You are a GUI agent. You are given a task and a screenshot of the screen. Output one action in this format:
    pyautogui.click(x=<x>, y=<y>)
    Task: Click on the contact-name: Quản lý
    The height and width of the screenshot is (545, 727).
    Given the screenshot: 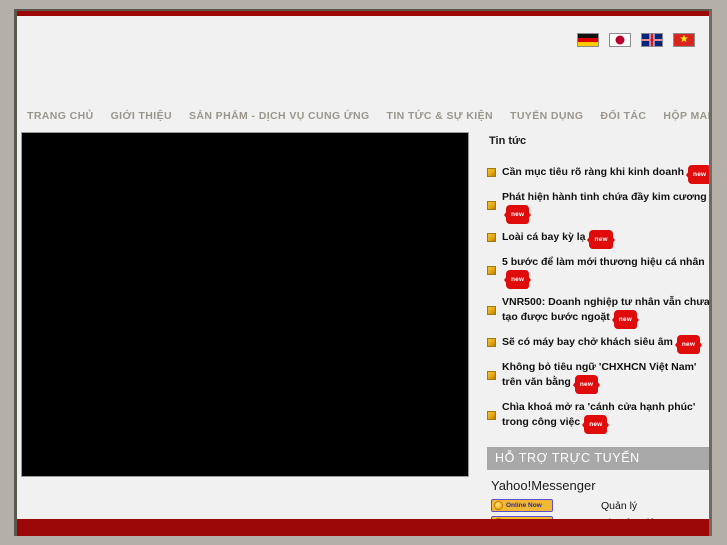 What is the action you would take?
    pyautogui.click(x=619, y=505)
    